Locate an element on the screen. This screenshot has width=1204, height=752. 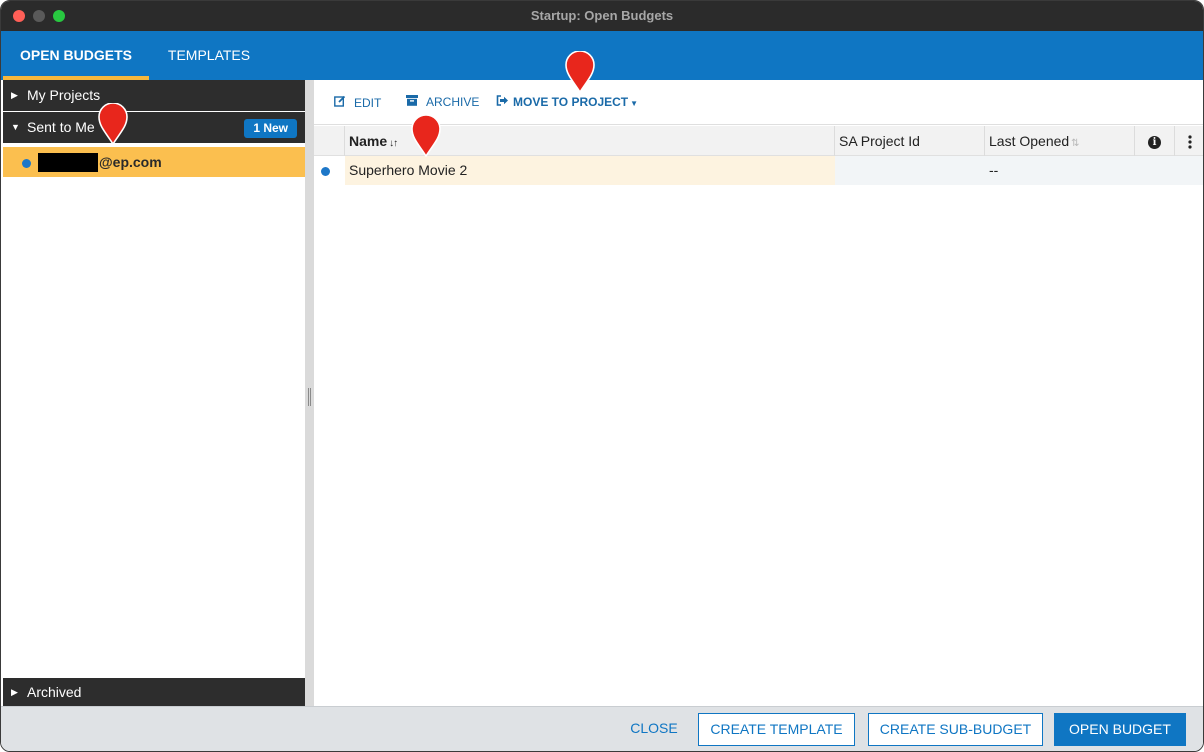
sidebar-section-my-projects: ▶ My Projects is located at coordinates (154, 95).